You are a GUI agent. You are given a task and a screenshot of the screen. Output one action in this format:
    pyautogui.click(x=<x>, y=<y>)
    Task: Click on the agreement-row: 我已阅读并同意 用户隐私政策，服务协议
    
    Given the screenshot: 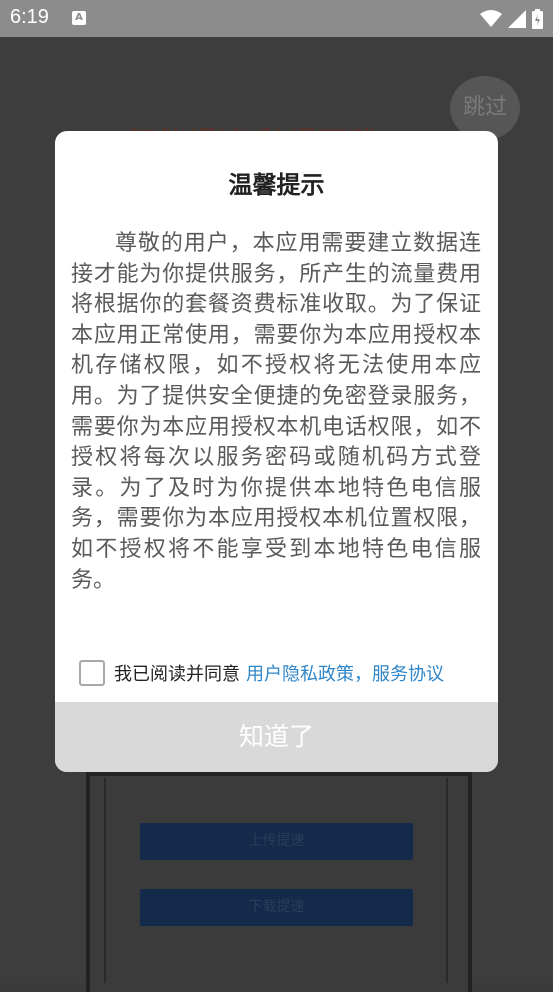 What is the action you would take?
    pyautogui.click(x=261, y=673)
    